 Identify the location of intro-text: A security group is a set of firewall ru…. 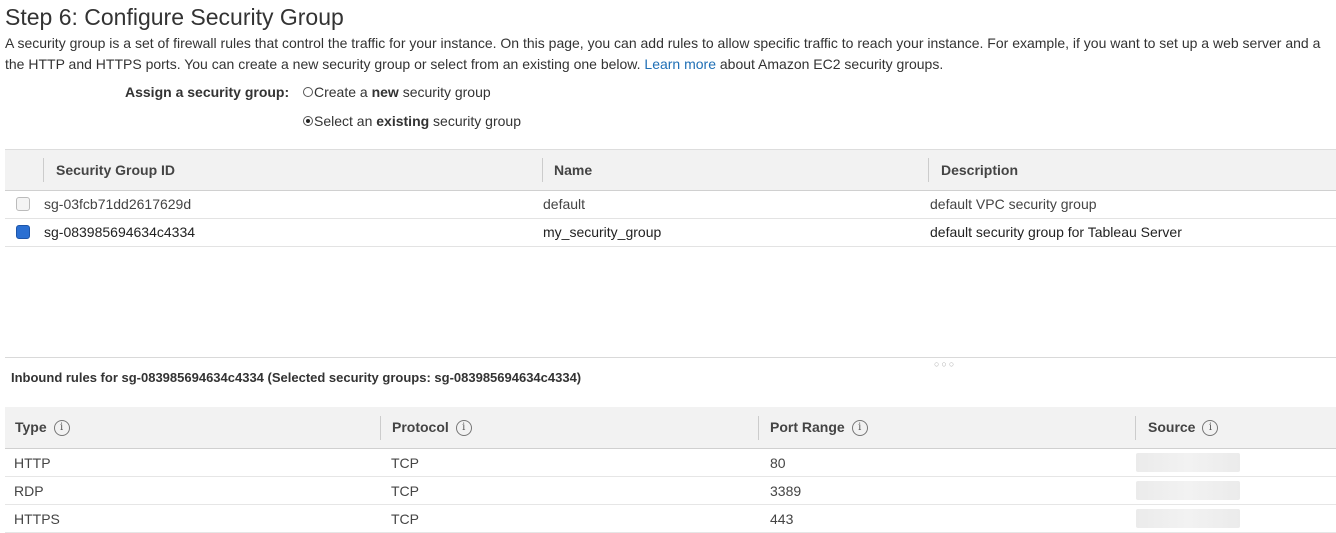
(670, 54).